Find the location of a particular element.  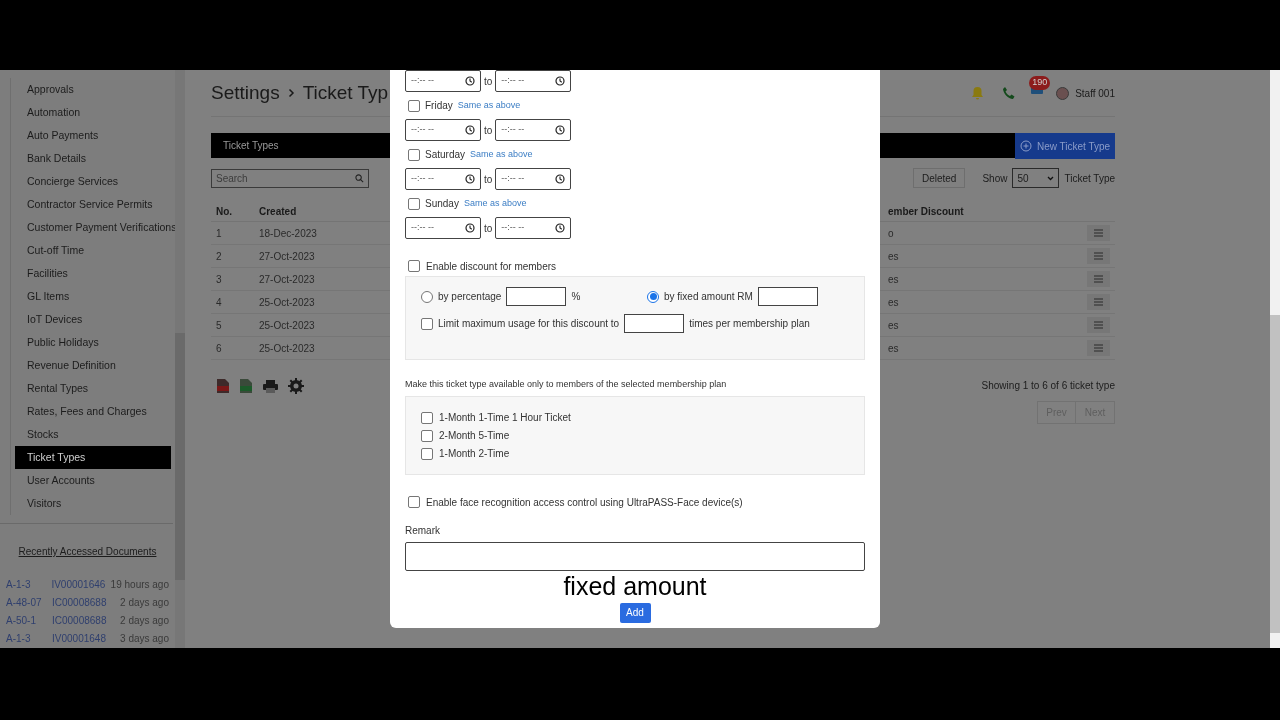

sidebar-item: Ticket Types is located at coordinates (93, 457).